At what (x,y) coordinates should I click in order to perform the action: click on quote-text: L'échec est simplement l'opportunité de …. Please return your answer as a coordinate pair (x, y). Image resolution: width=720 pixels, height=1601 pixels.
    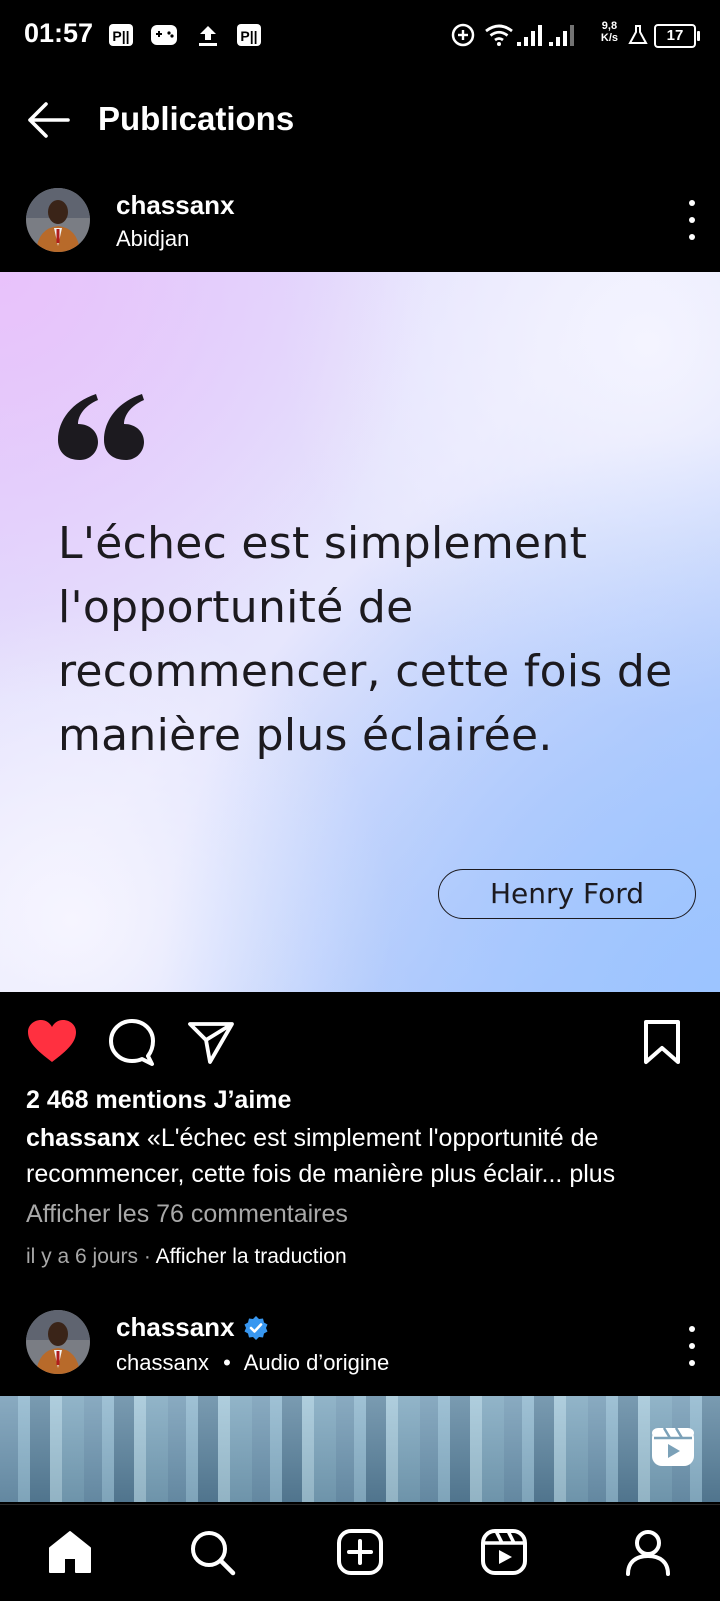
    Looking at the image, I should click on (365, 639).